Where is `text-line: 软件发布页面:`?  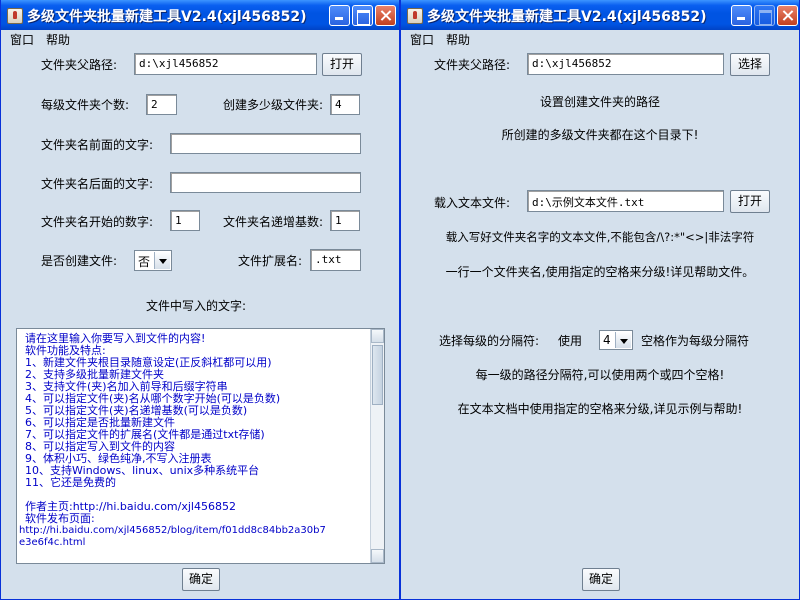 text-line: 软件发布页面: is located at coordinates (60, 518).